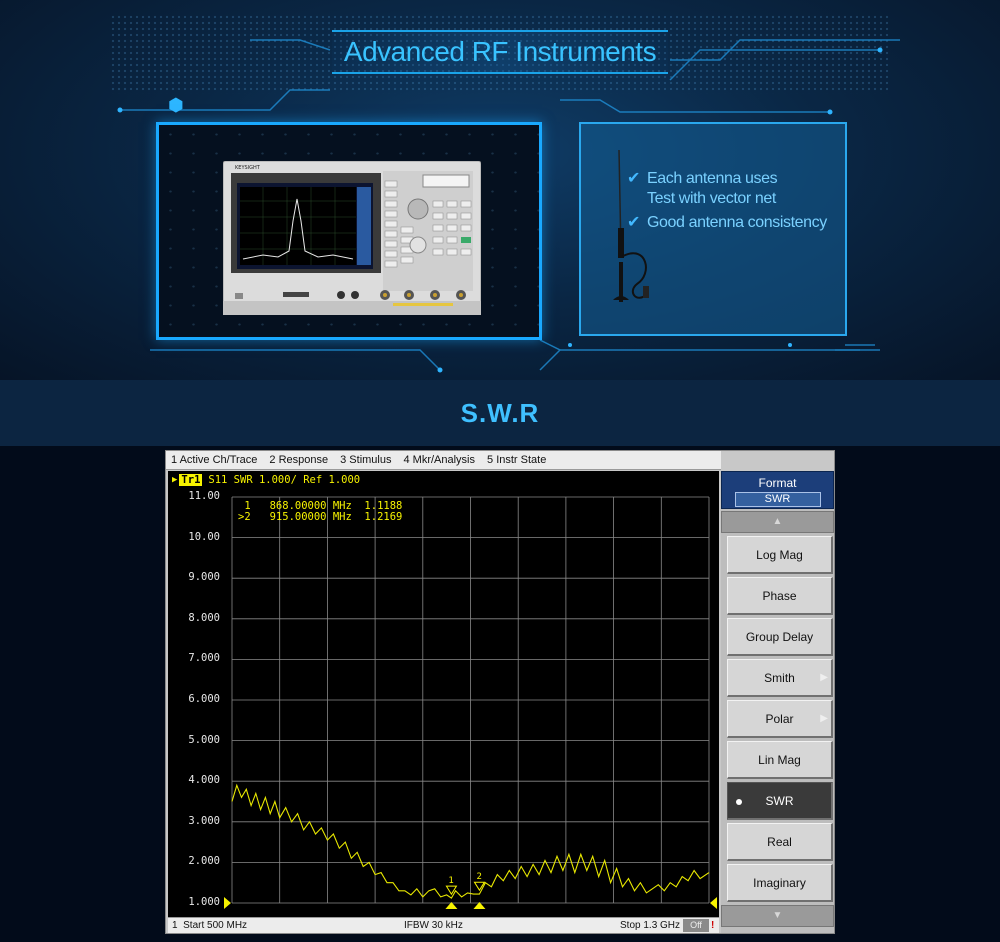 Image resolution: width=1000 pixels, height=942 pixels. I want to click on y-tick-label: 2.000, so click(204, 861).